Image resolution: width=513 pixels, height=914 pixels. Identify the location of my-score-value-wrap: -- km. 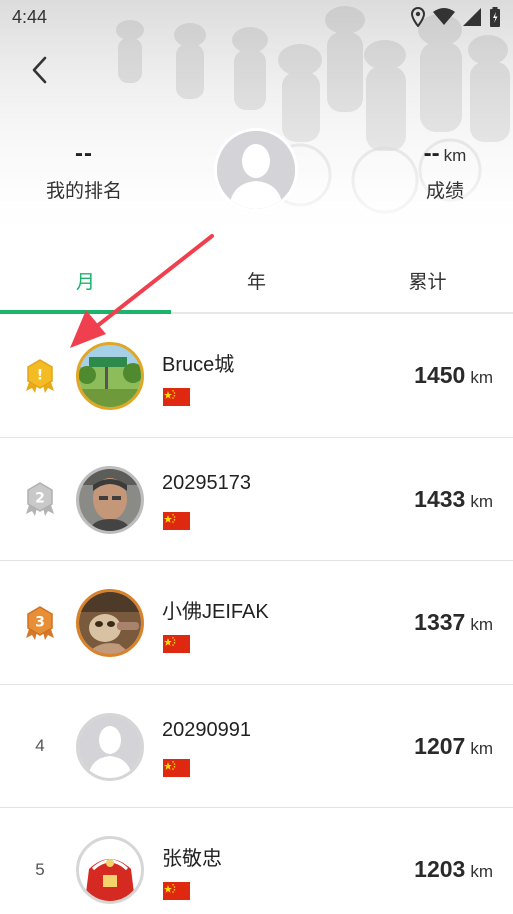
(445, 154).